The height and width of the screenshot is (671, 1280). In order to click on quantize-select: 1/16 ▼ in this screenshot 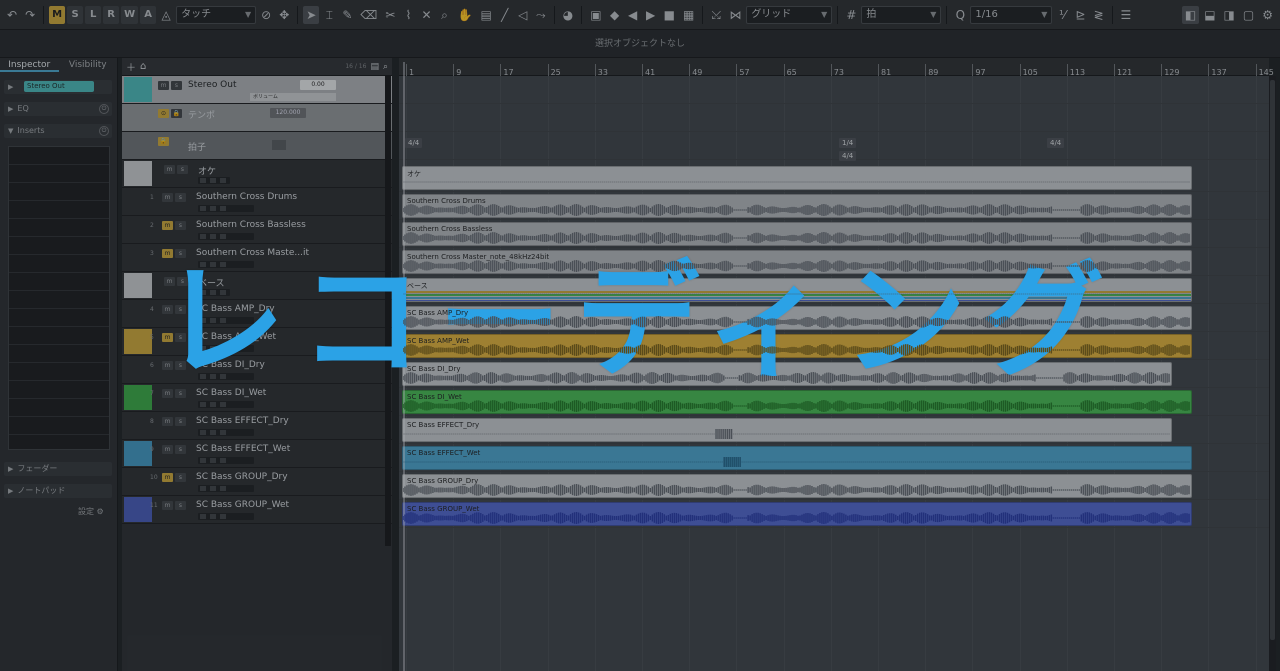, I will do `click(1011, 14)`.